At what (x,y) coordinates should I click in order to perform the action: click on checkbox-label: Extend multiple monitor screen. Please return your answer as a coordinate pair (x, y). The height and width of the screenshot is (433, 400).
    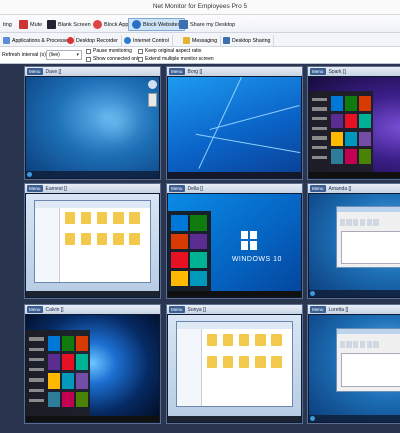
    Looking at the image, I should click on (179, 59).